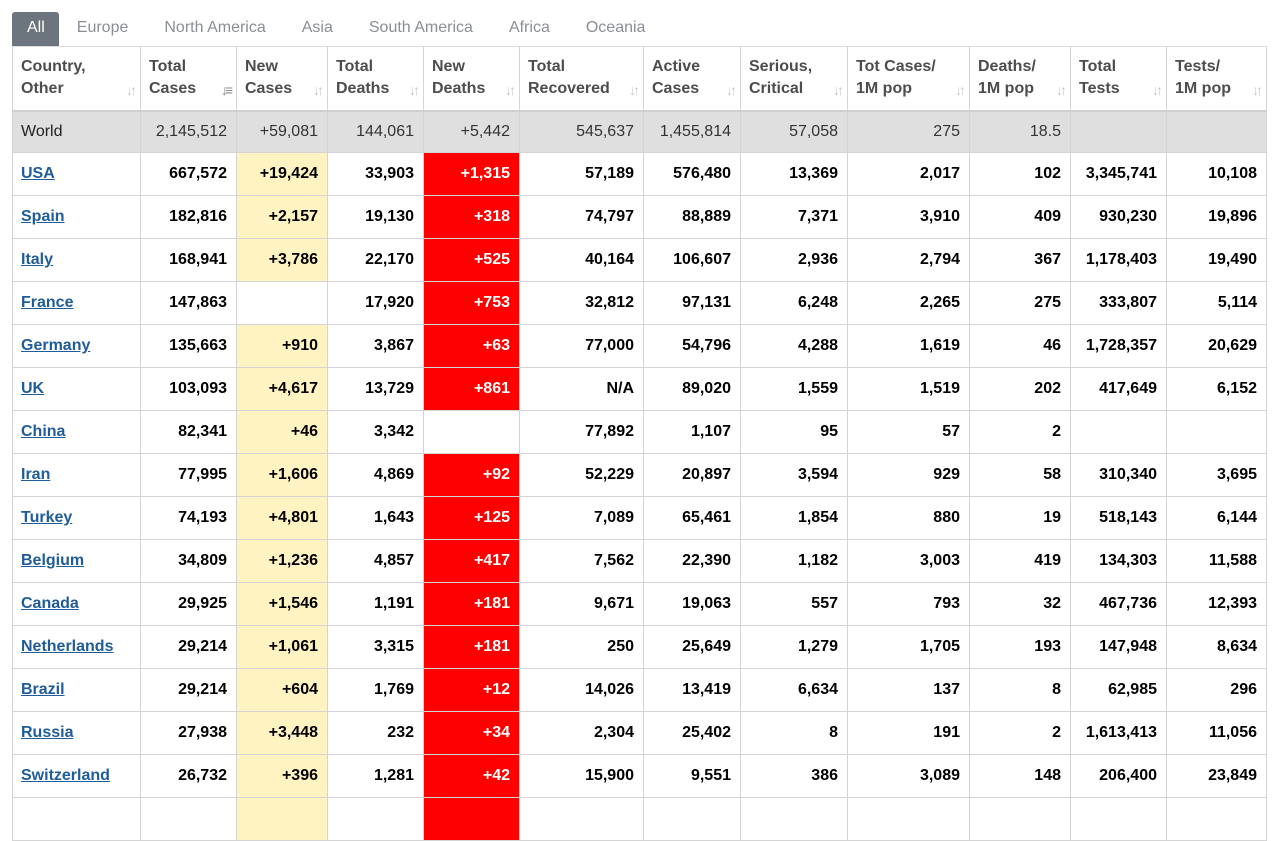  Describe the element at coordinates (908, 475) in the screenshot. I see `cell-tot-cases-1m: 929` at that location.